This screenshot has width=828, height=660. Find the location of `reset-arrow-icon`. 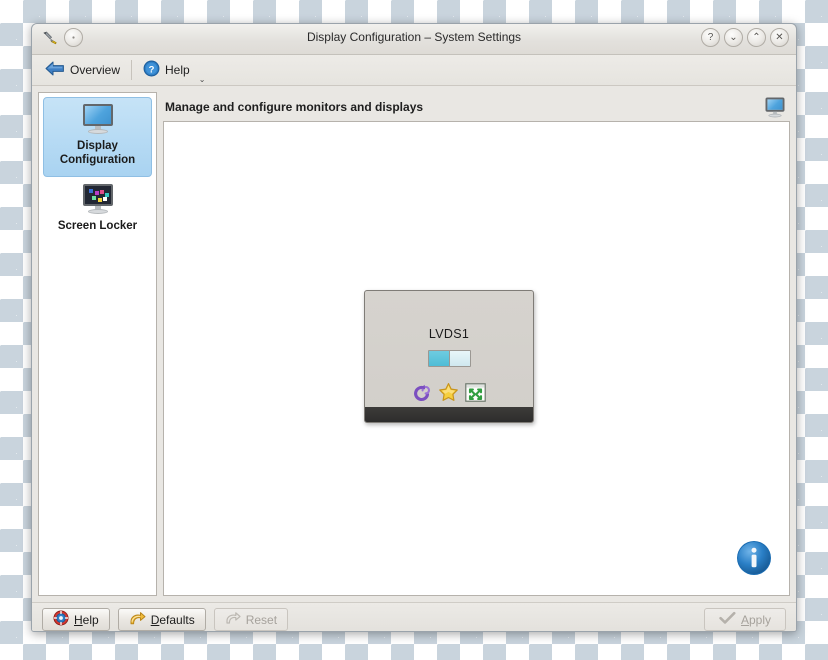

reset-arrow-icon is located at coordinates (233, 620).